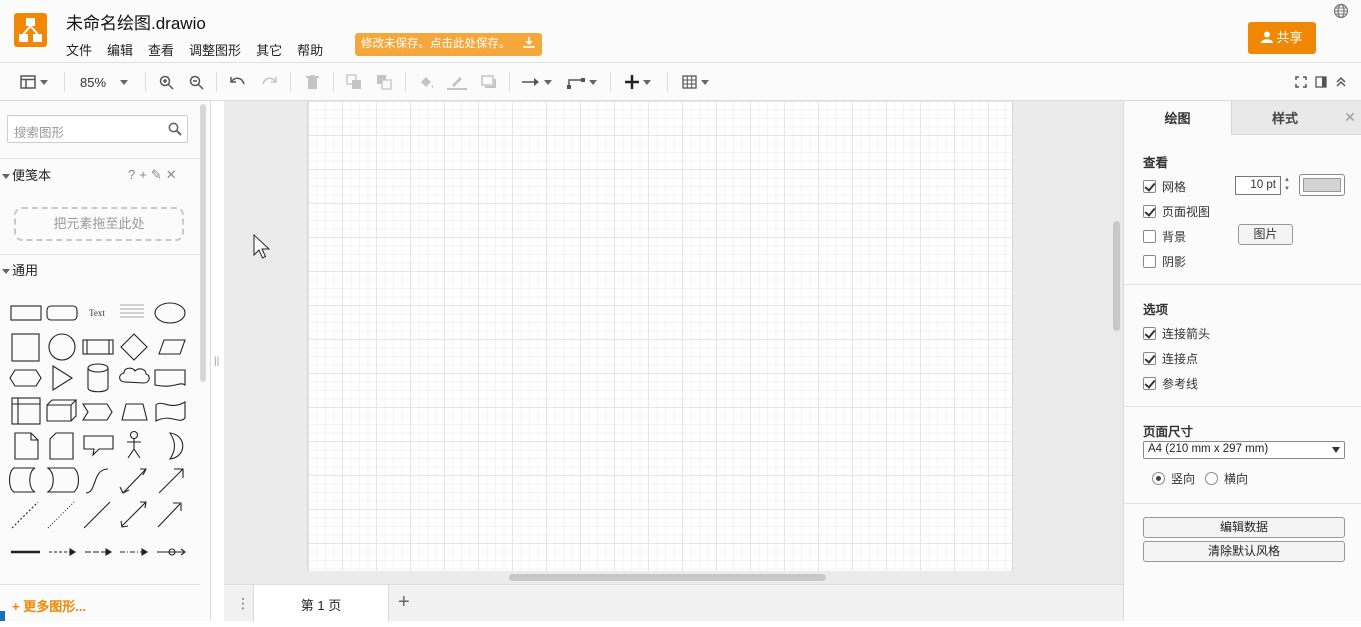 The image size is (1361, 627). I want to click on general-shapes-header: 通用, so click(100, 271).